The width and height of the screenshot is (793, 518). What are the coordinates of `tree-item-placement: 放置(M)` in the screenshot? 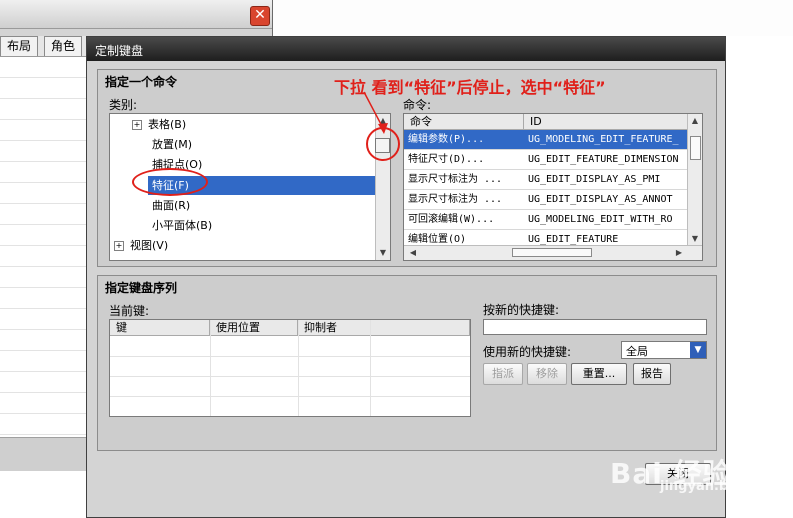 It's located at (172, 144).